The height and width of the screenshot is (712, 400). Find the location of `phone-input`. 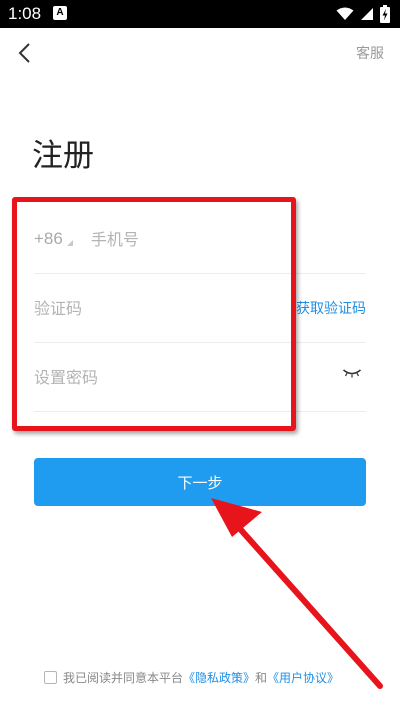

phone-input is located at coordinates (190, 239).